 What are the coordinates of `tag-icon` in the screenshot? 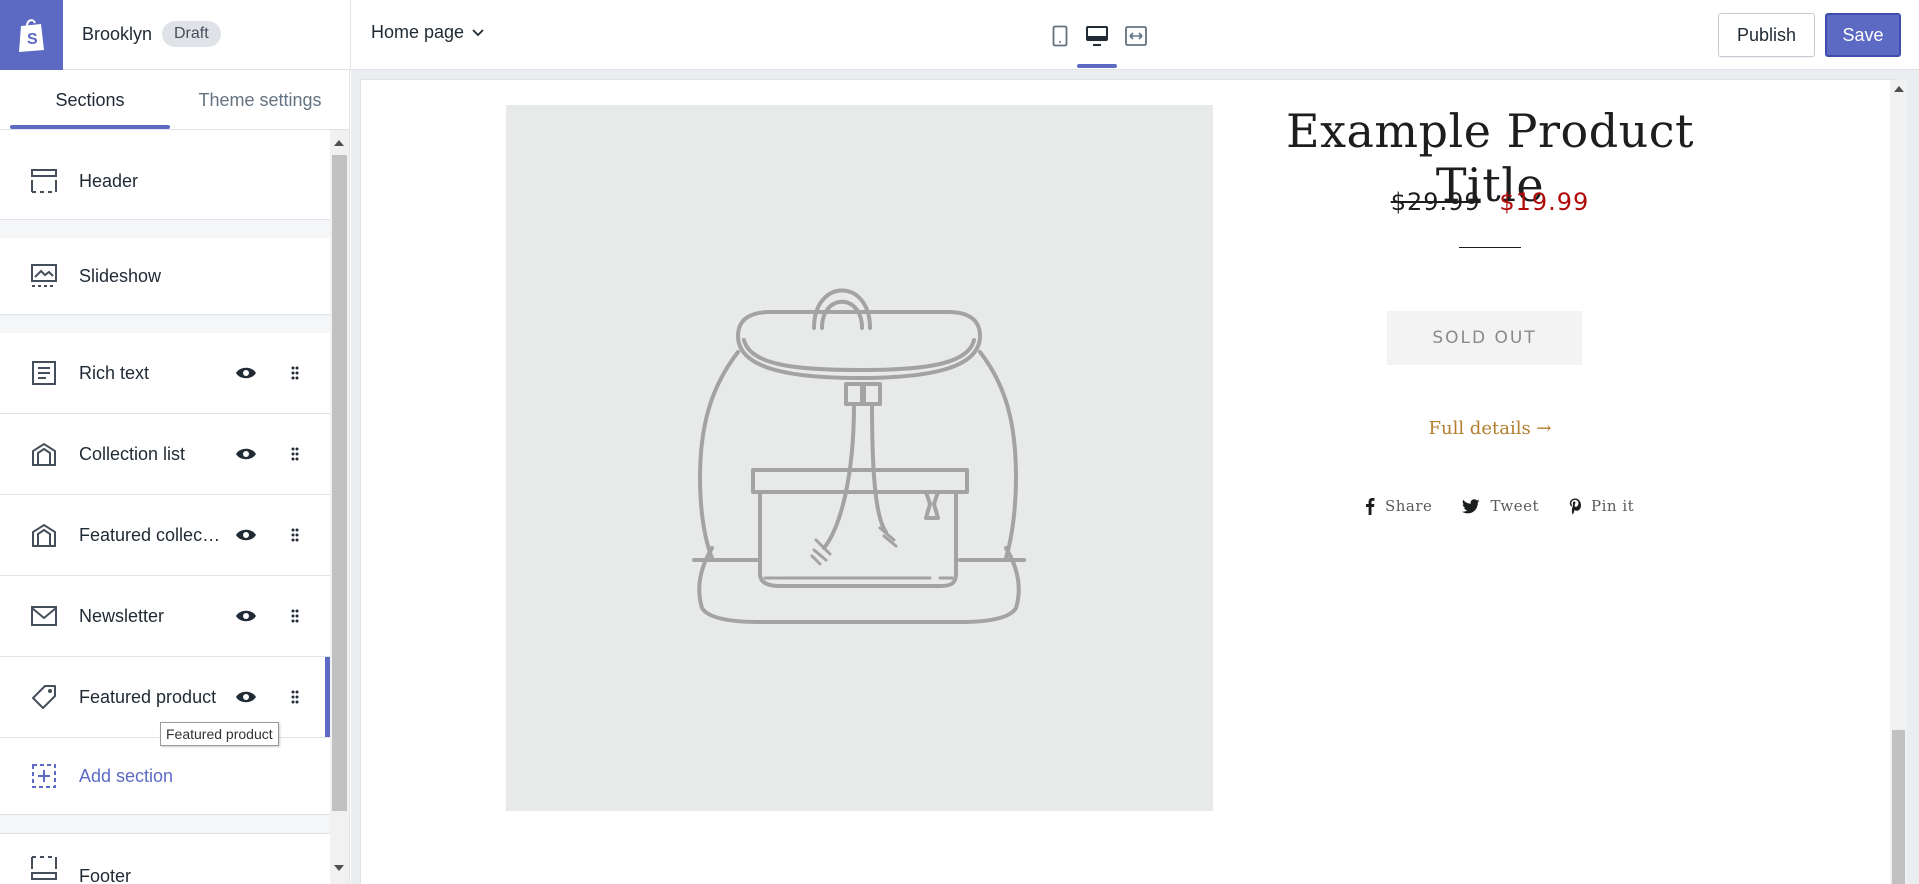 It's located at (44, 697).